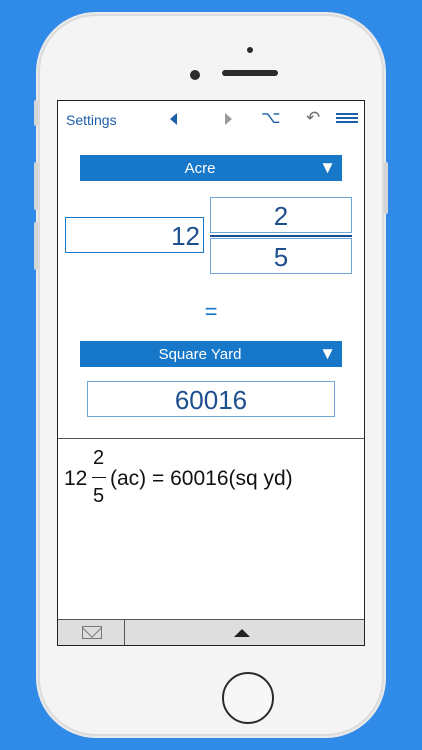 The image size is (422, 750). I want to click on volume-down-button, so click(36, 246).